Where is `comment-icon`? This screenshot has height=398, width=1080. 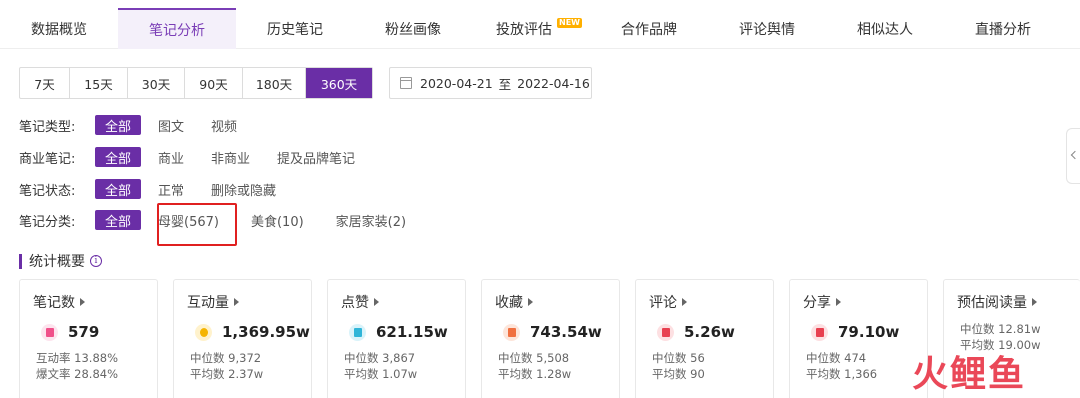
comment-icon is located at coordinates (665, 332).